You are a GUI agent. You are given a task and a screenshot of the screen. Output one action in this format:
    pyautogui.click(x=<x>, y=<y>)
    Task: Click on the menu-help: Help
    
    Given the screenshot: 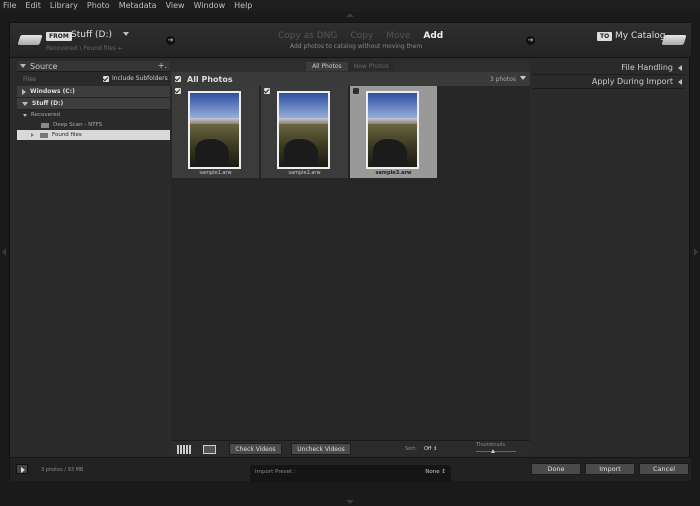 What is the action you would take?
    pyautogui.click(x=243, y=6)
    